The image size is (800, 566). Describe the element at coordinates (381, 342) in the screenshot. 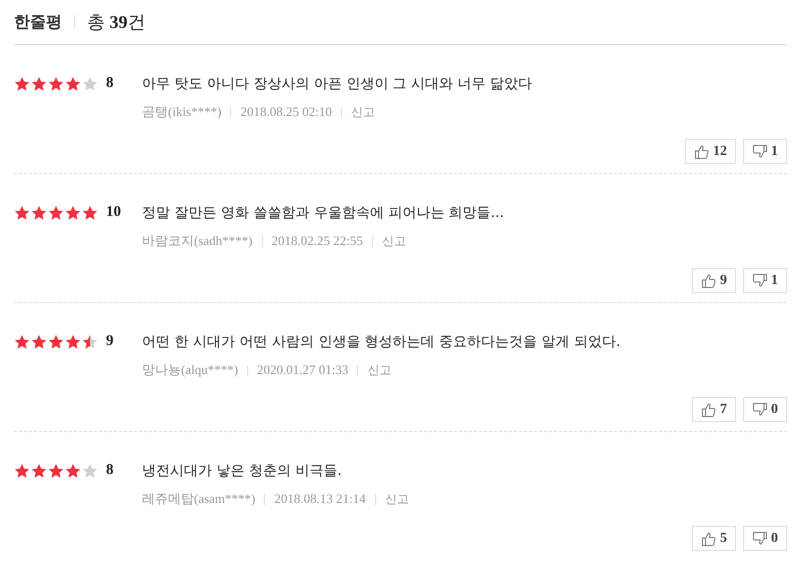

I see `review-text: 어떤 한 시대가 어떤 사람의 인생을 형성하는데 중요하다는것을 알게 되었다.` at that location.